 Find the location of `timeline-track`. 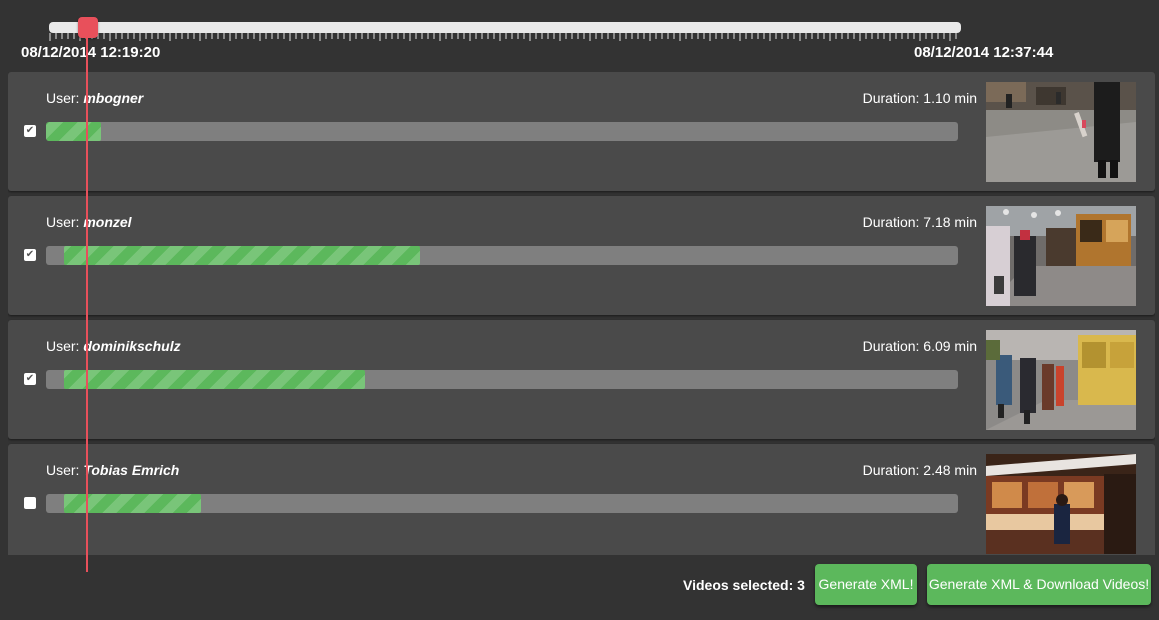

timeline-track is located at coordinates (505, 27).